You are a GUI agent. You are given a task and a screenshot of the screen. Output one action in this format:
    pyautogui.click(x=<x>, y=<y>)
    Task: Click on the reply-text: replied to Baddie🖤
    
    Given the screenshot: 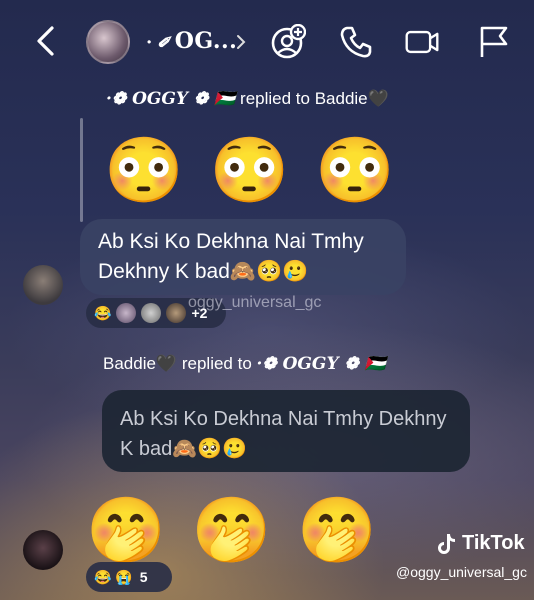 What is the action you would take?
    pyautogui.click(x=314, y=98)
    